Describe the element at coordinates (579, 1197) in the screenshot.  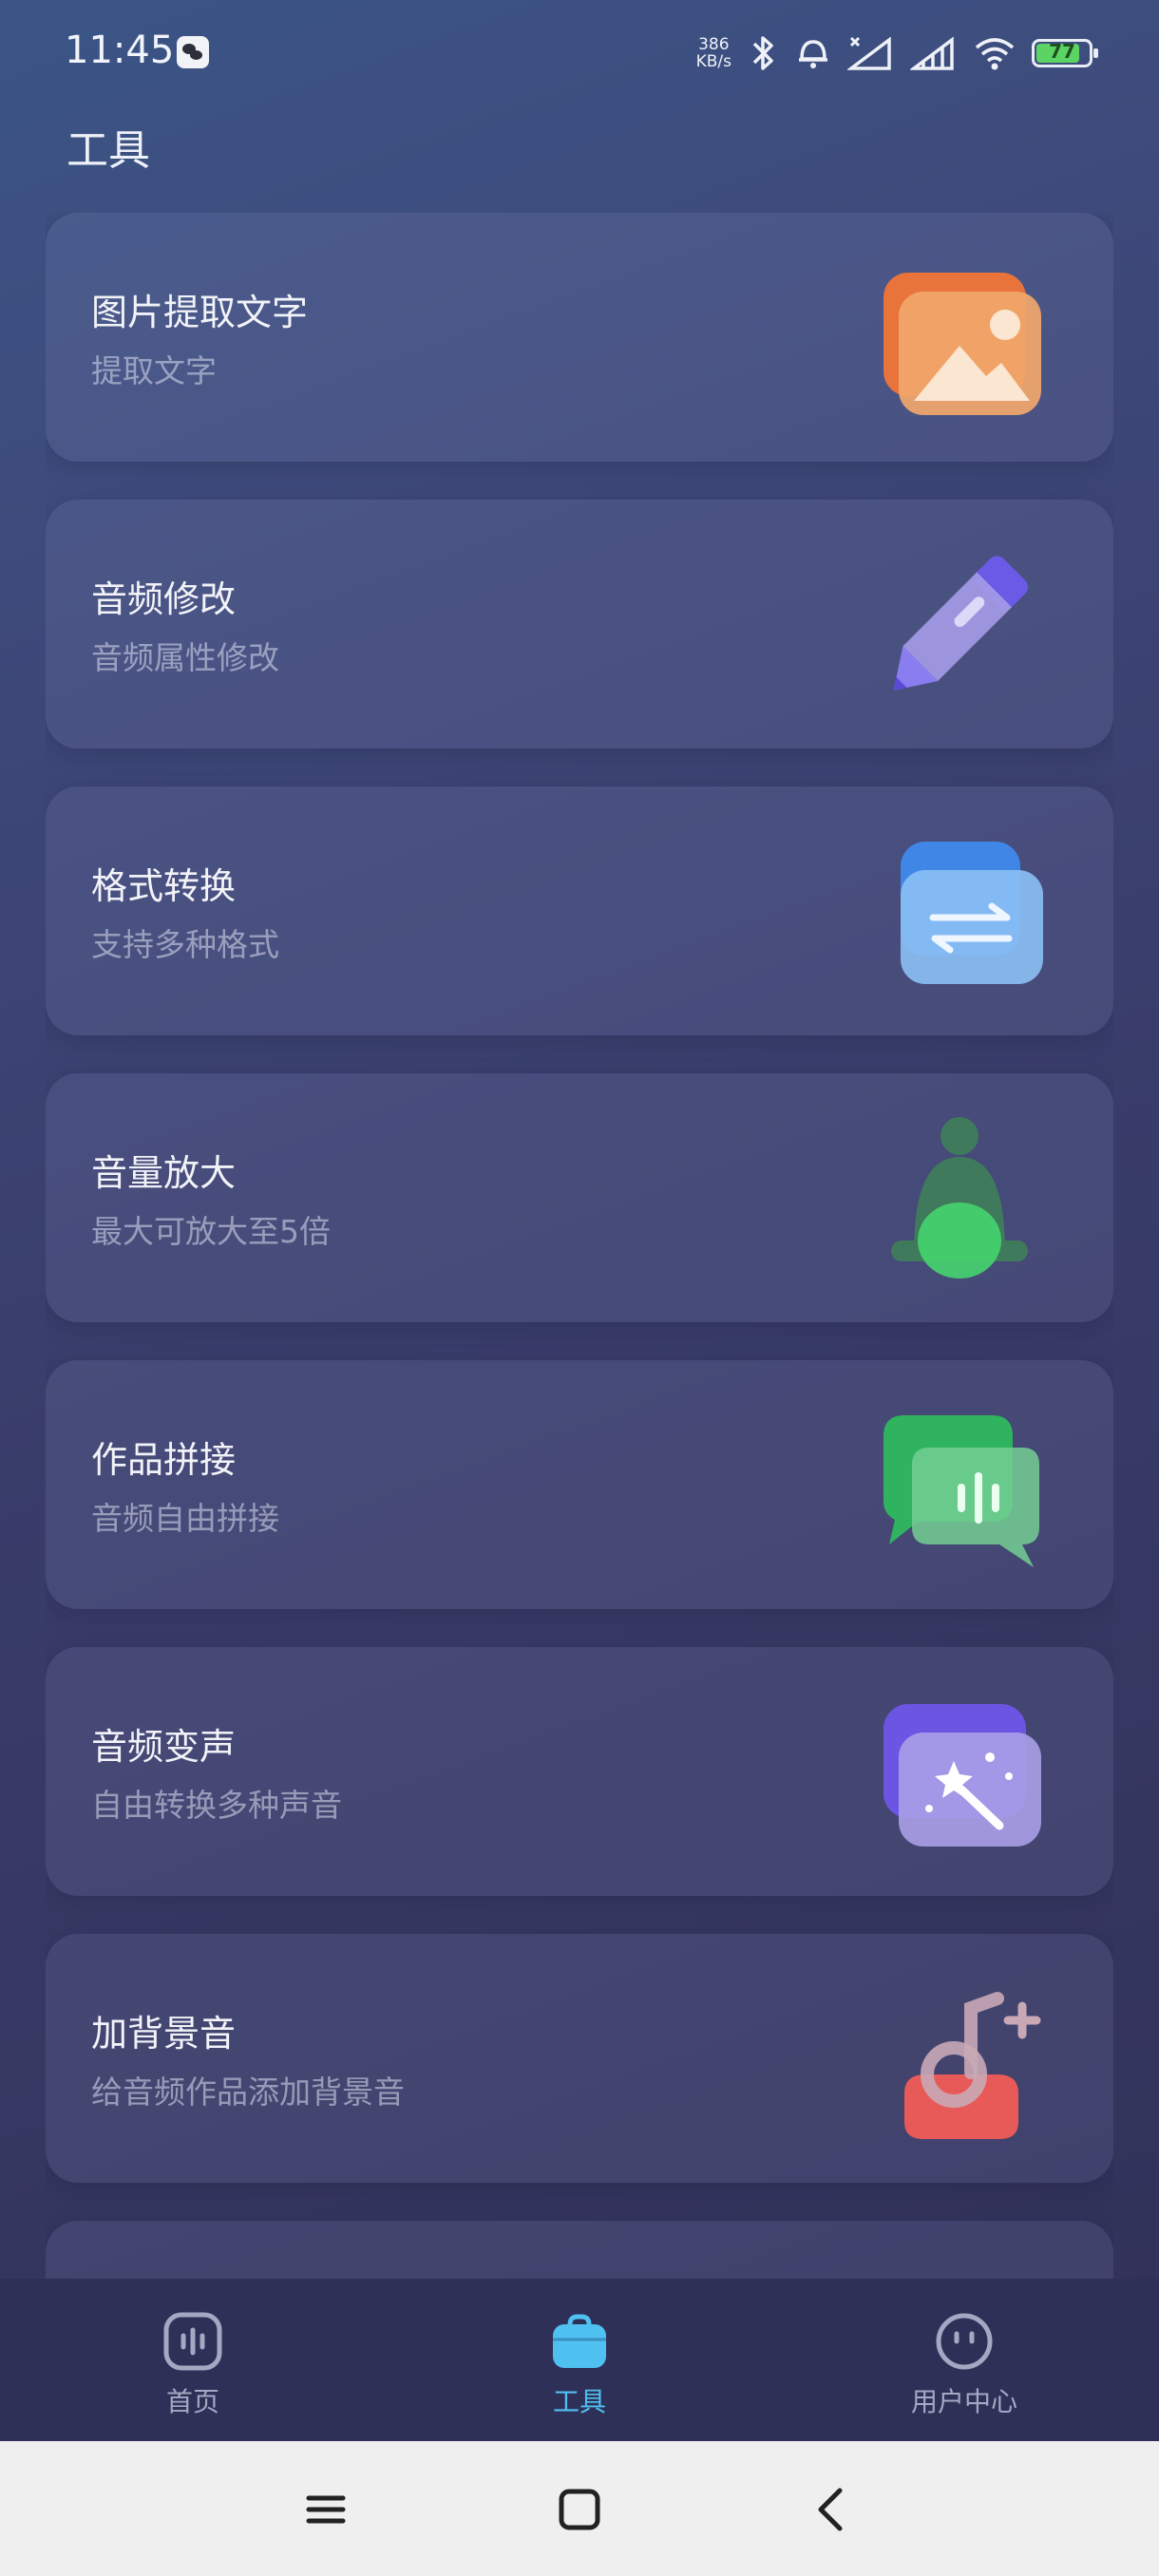
I see `tool-card-volume-boost: 音量放大 最大可放大至5倍` at that location.